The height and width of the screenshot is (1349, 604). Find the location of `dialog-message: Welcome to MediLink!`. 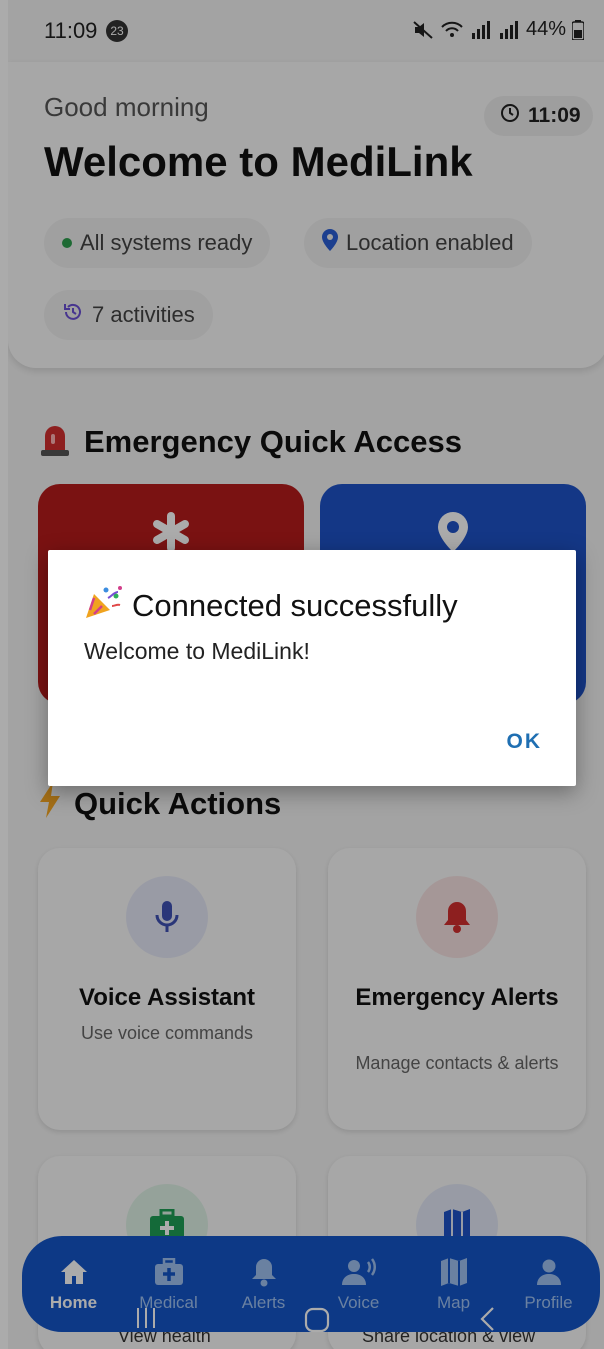

dialog-message: Welcome to MediLink! is located at coordinates (197, 651).